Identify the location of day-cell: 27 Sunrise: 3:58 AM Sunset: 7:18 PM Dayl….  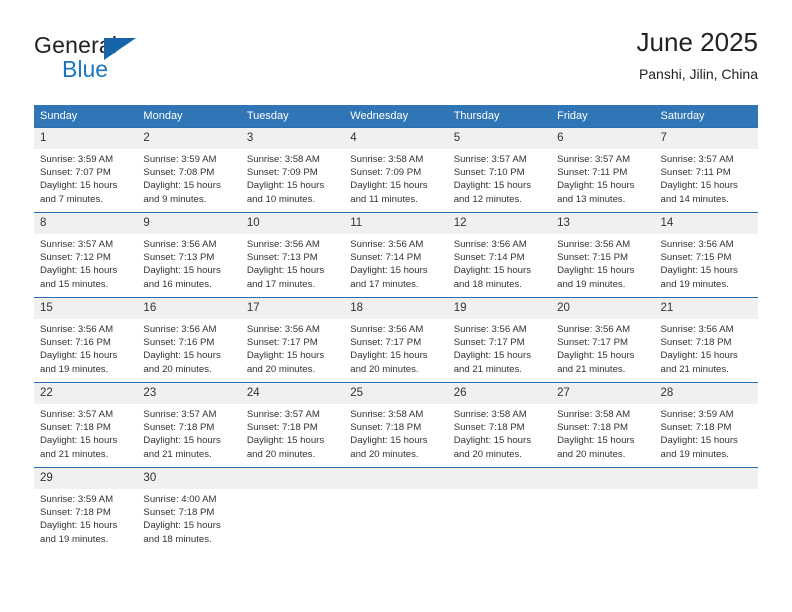
(603, 425).